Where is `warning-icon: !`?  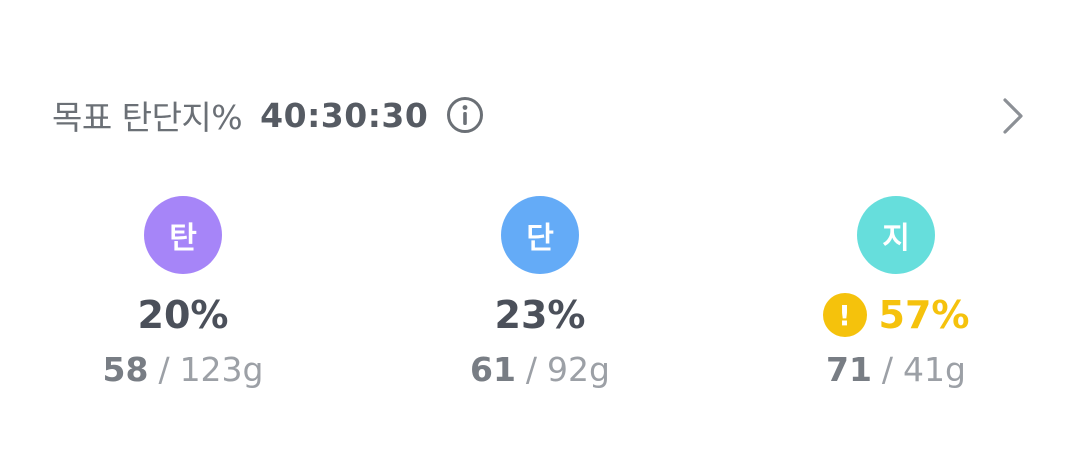
warning-icon: ! is located at coordinates (844, 315).